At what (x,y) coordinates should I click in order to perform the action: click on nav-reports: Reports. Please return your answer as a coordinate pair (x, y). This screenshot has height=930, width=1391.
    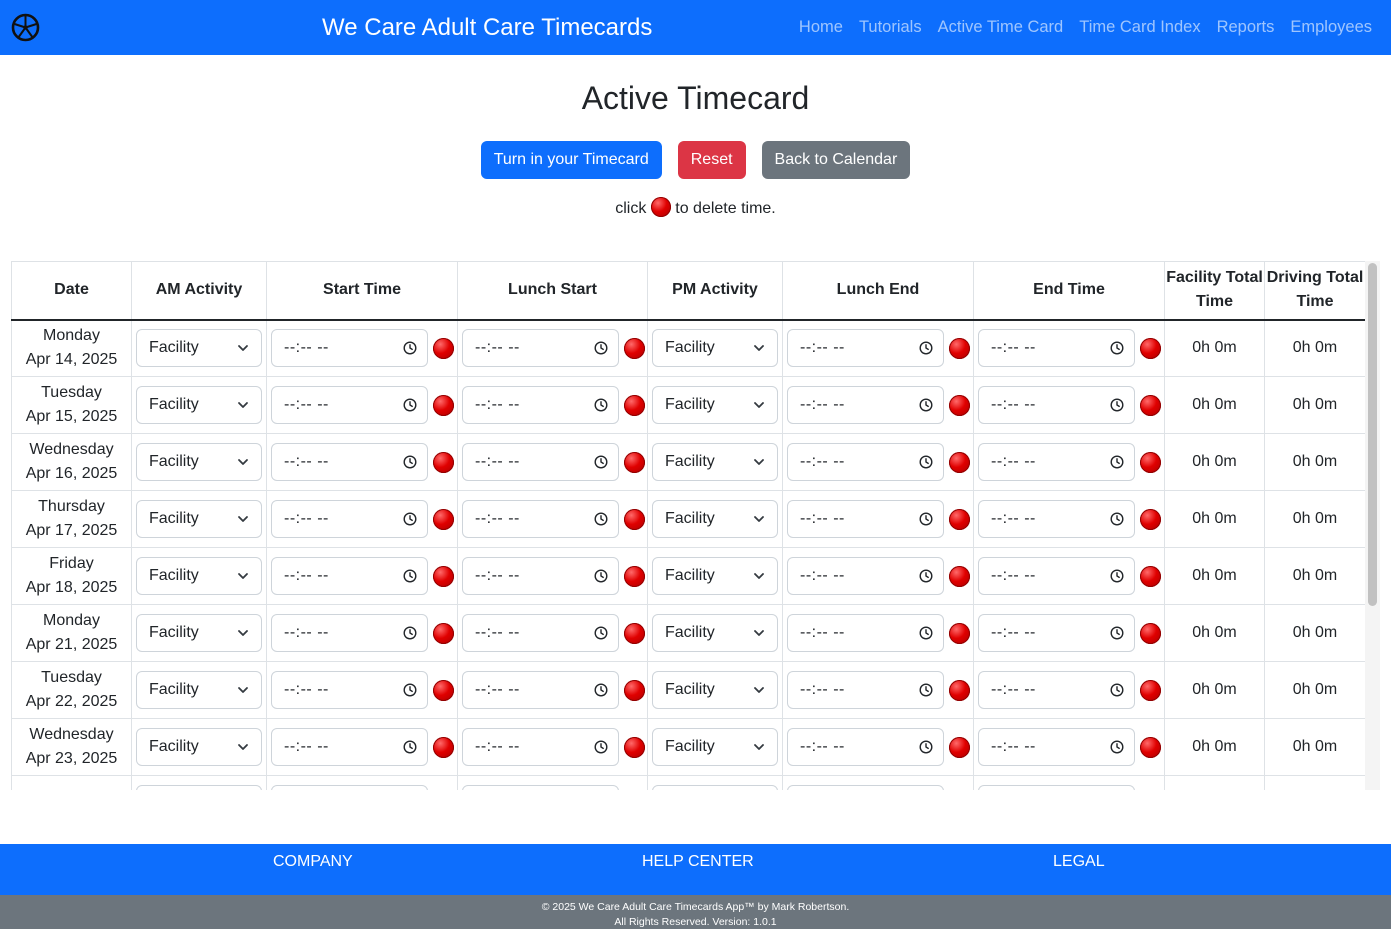
    Looking at the image, I should click on (1246, 27).